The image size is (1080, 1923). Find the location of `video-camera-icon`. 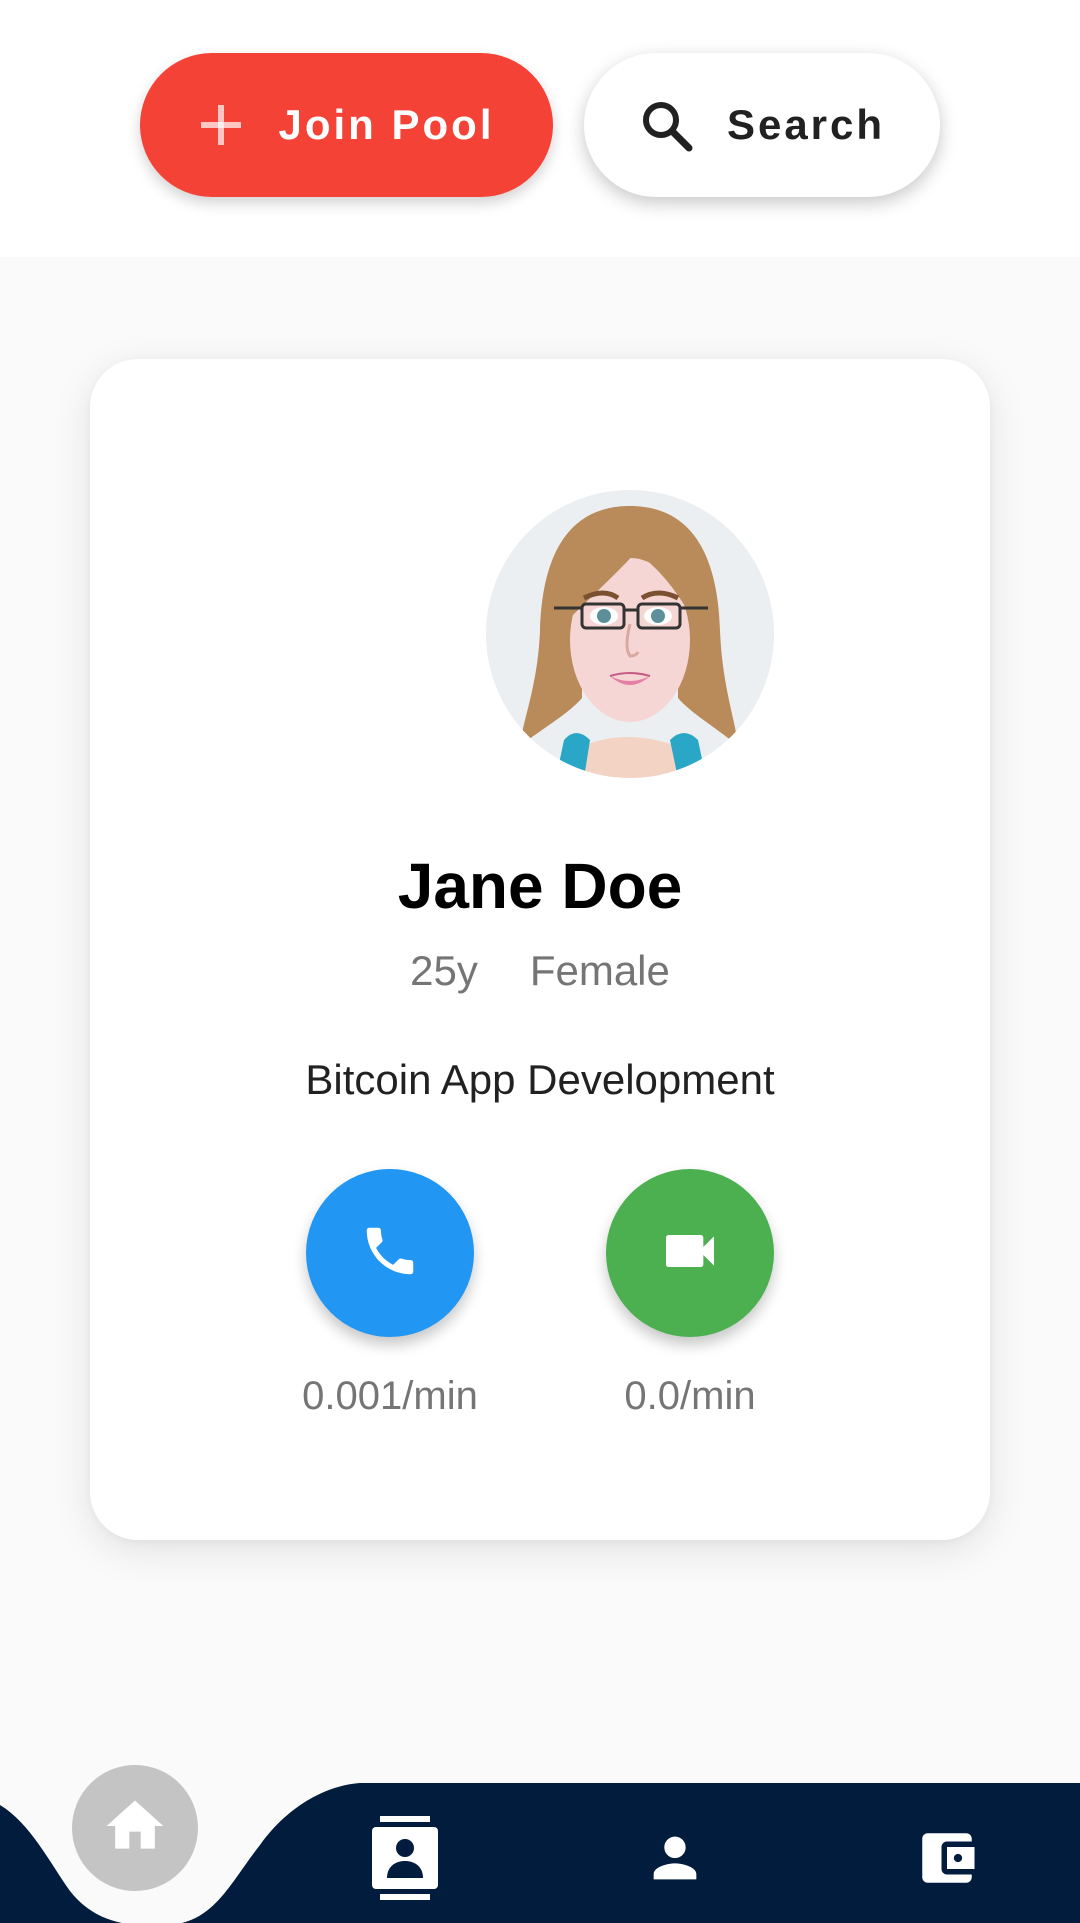

video-camera-icon is located at coordinates (690, 1253).